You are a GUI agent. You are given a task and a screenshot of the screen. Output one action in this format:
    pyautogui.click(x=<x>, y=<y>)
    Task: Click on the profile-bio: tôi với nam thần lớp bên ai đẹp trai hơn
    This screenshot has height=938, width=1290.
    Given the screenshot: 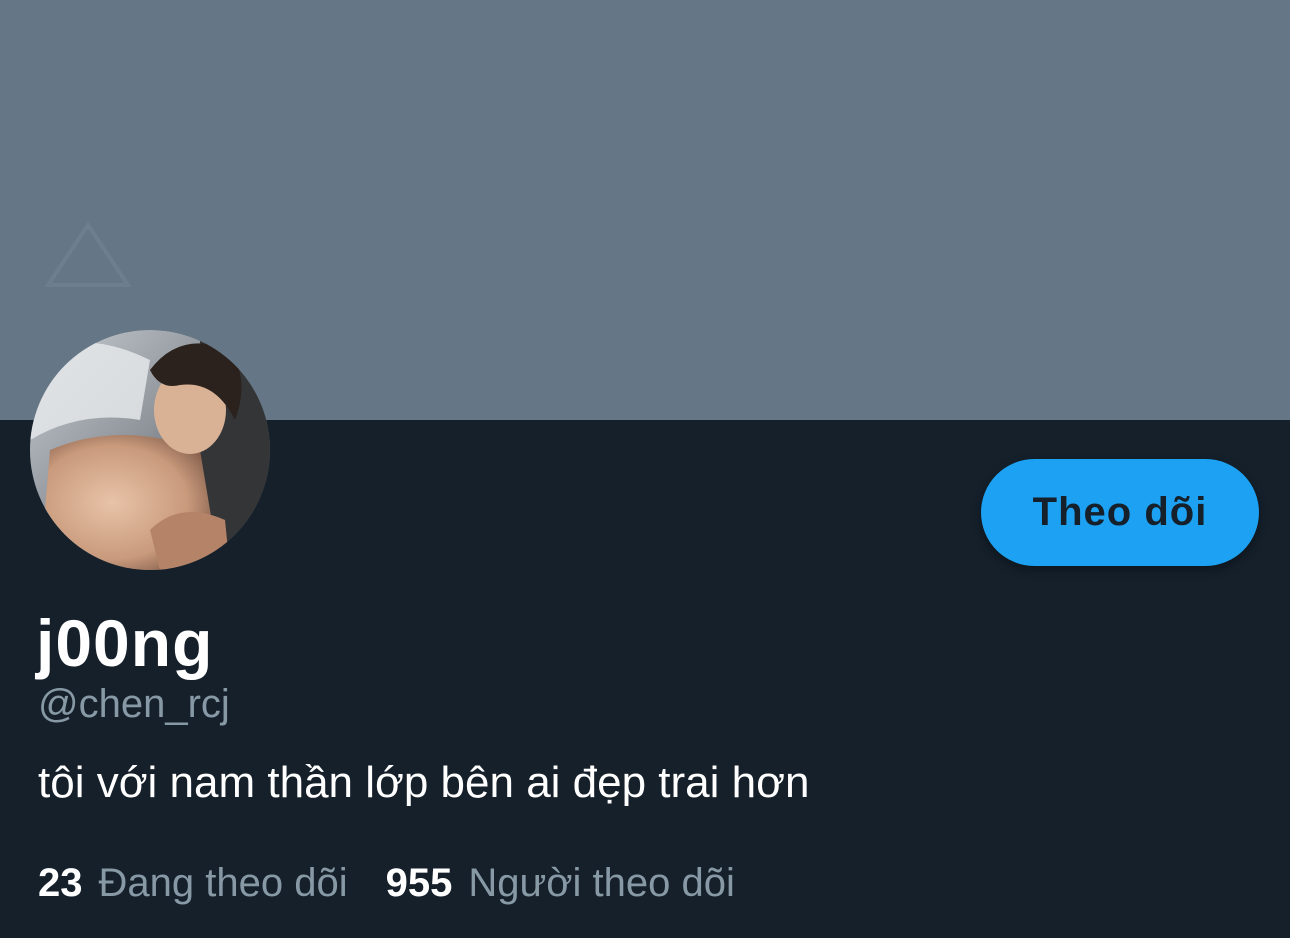 What is the action you would take?
    pyautogui.click(x=424, y=782)
    